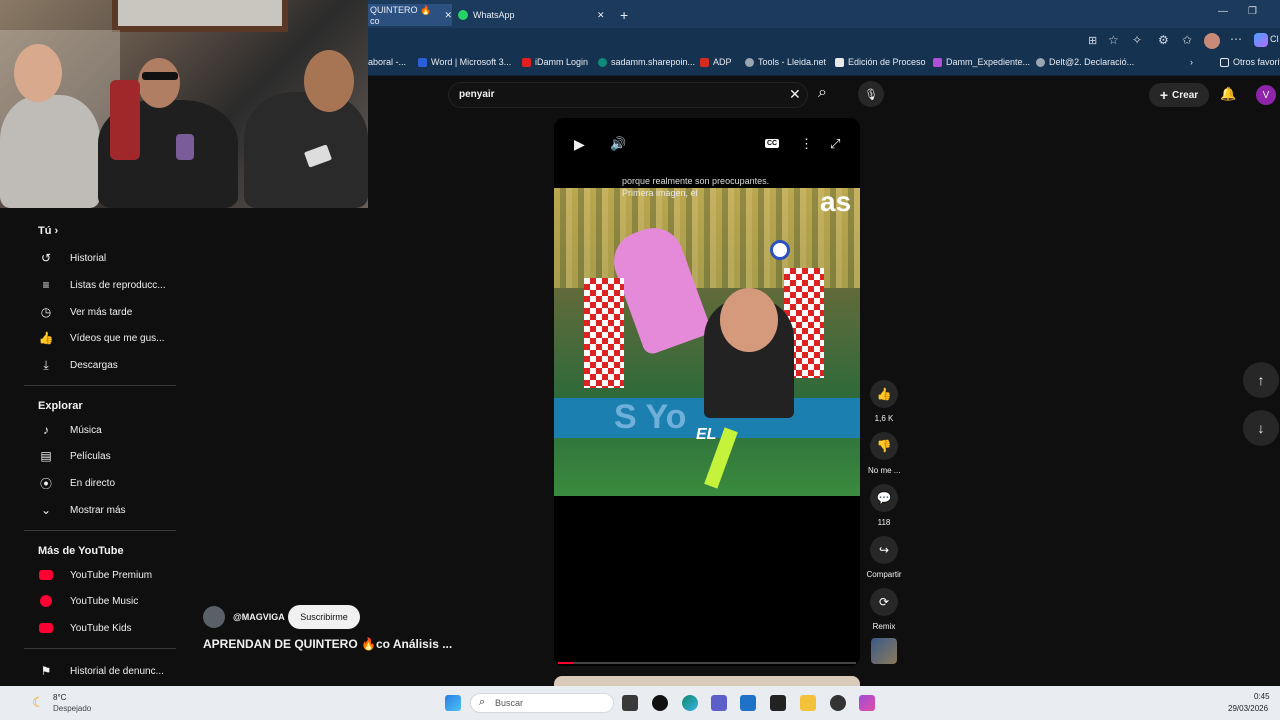 The image size is (1280, 720). I want to click on sidebar-item-movies: ▤ Películas, so click(74, 456).